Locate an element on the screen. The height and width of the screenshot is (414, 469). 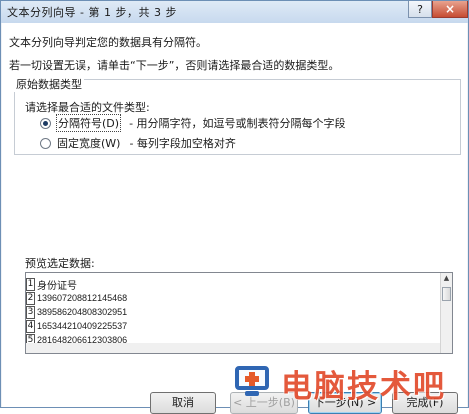
preview-row-text: 身份证号 is located at coordinates (57, 286).